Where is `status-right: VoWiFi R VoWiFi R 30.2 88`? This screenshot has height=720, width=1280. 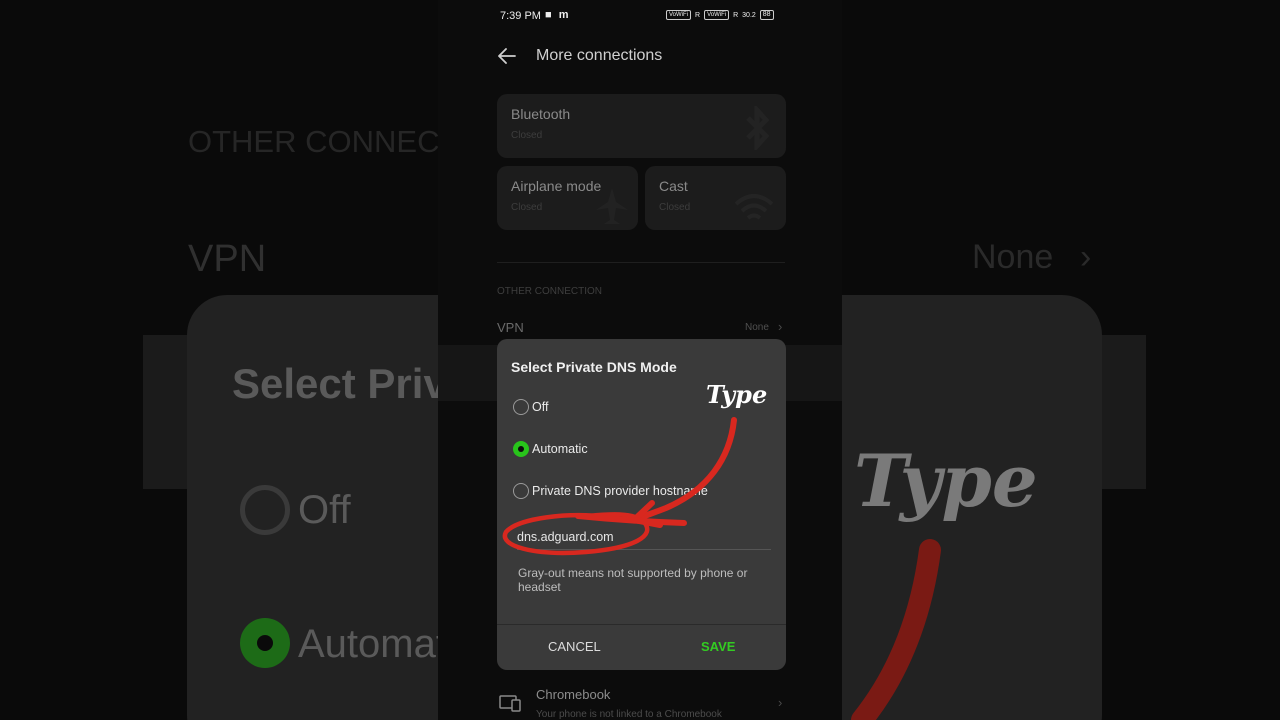
status-right: VoWiFi R VoWiFi R 30.2 88 is located at coordinates (720, 15).